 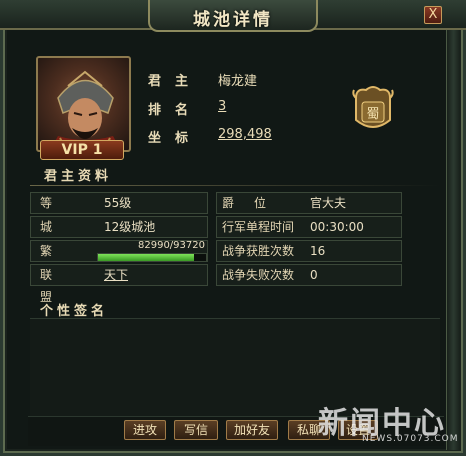 What do you see at coordinates (233, 20) in the screenshot?
I see `window-title: 城池详情` at bounding box center [233, 20].